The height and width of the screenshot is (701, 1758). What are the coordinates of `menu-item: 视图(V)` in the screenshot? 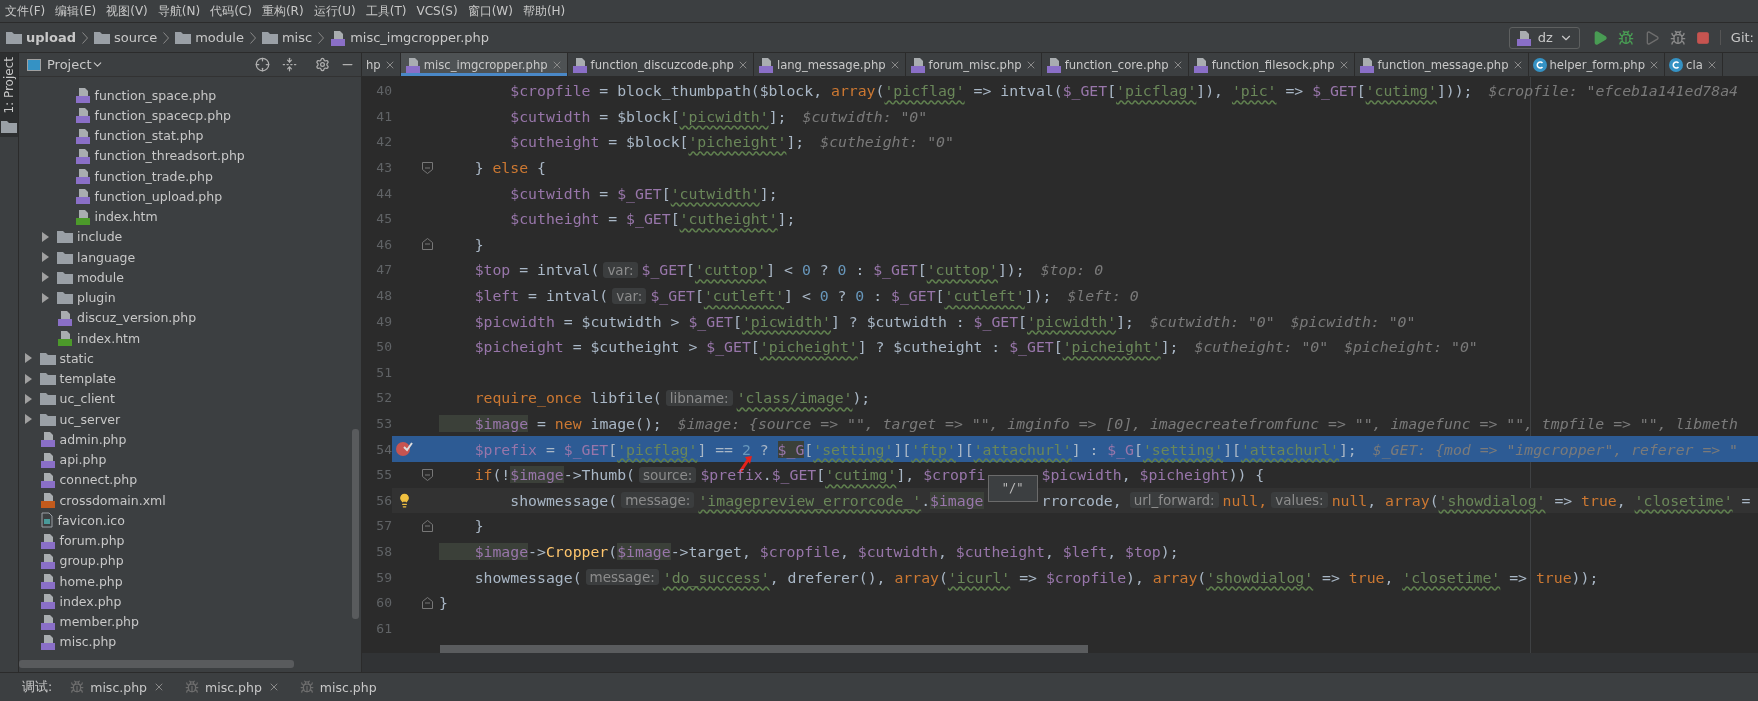 It's located at (129, 11).